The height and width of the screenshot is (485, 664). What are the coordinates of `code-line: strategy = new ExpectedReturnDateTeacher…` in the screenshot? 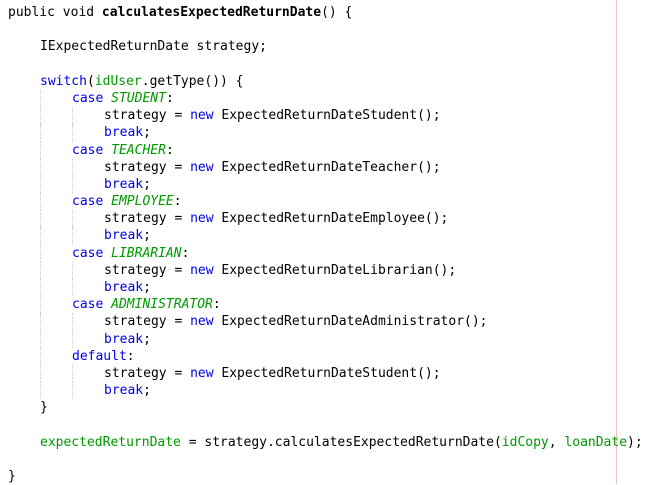 It's located at (325, 167).